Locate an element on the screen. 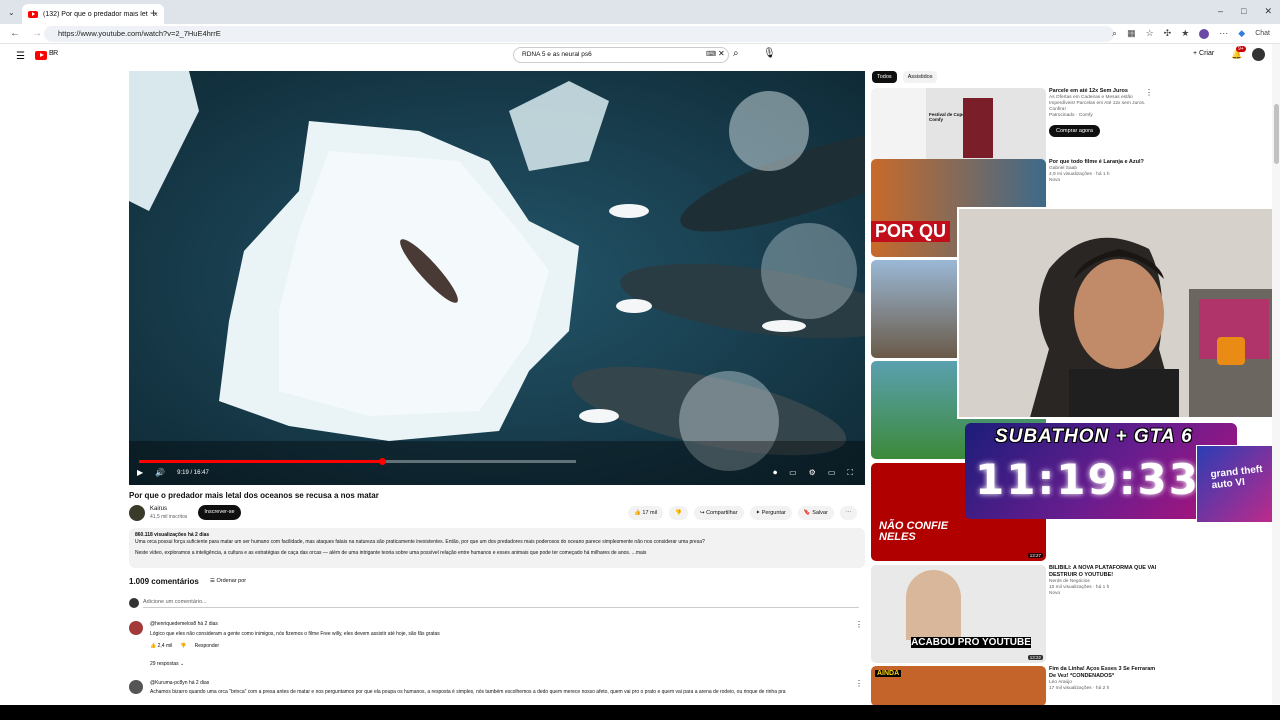 This screenshot has height=720, width=1280. comment-like-button: 👍 2,4 mil is located at coordinates (161, 646).